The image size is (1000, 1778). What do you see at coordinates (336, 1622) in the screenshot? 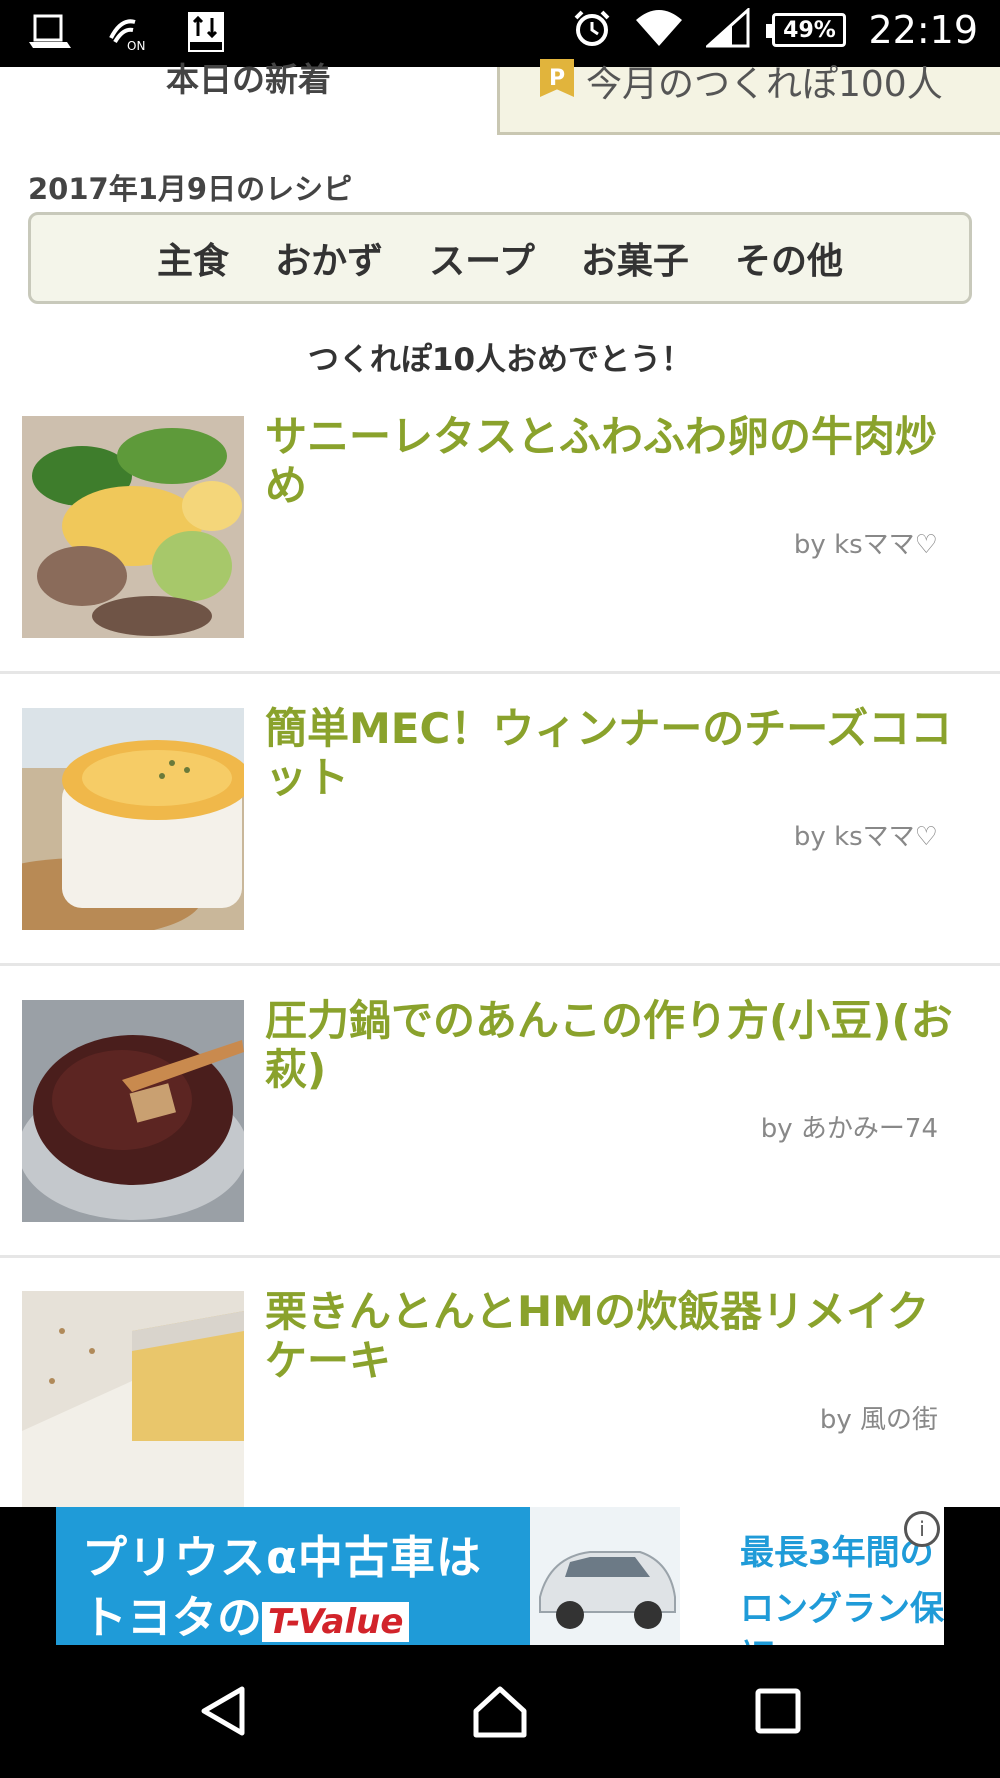
I see `ad-brand: T-Value` at bounding box center [336, 1622].